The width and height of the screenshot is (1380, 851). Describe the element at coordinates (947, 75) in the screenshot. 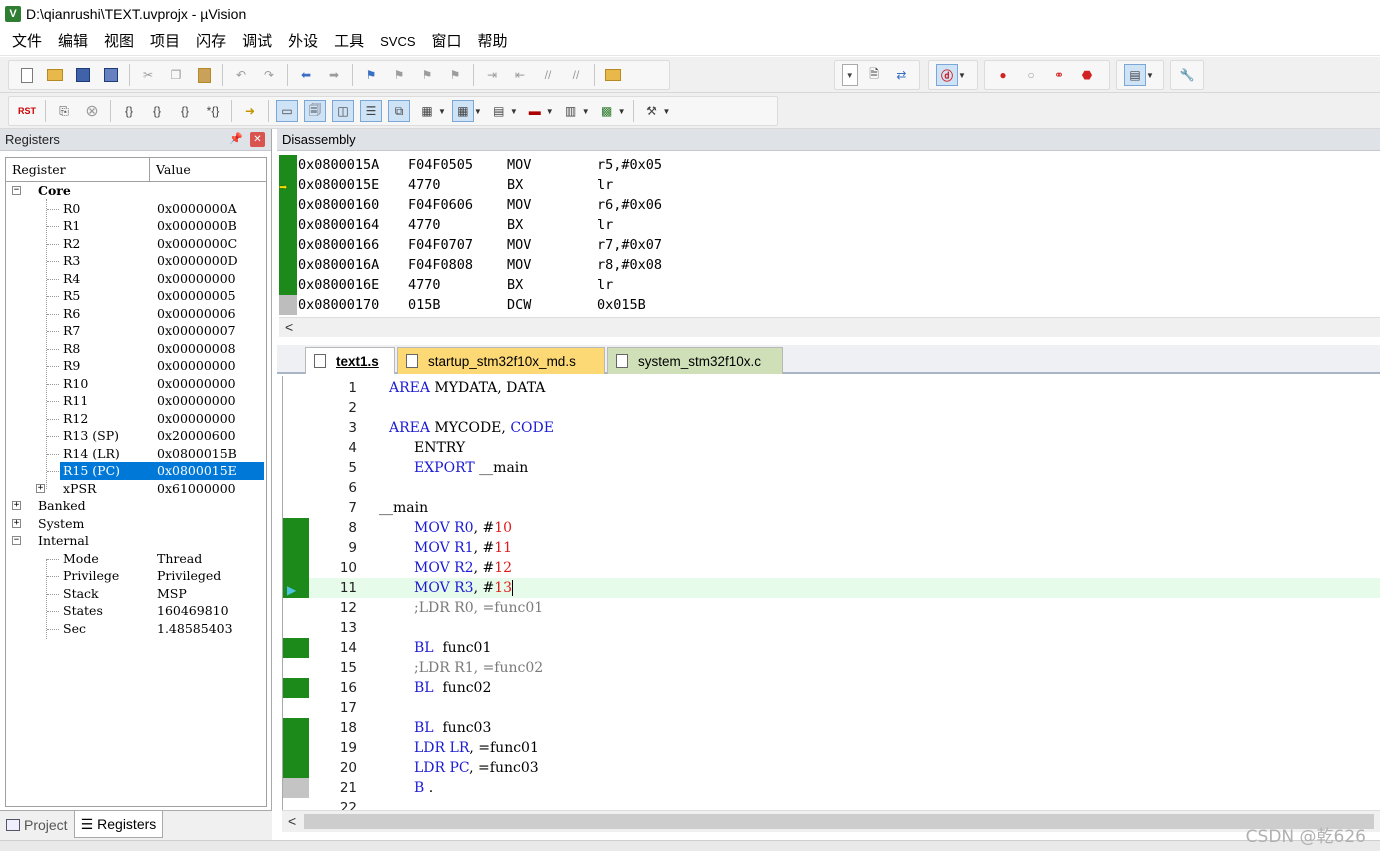

I see `start-stop-debug-button: ⓓ` at that location.